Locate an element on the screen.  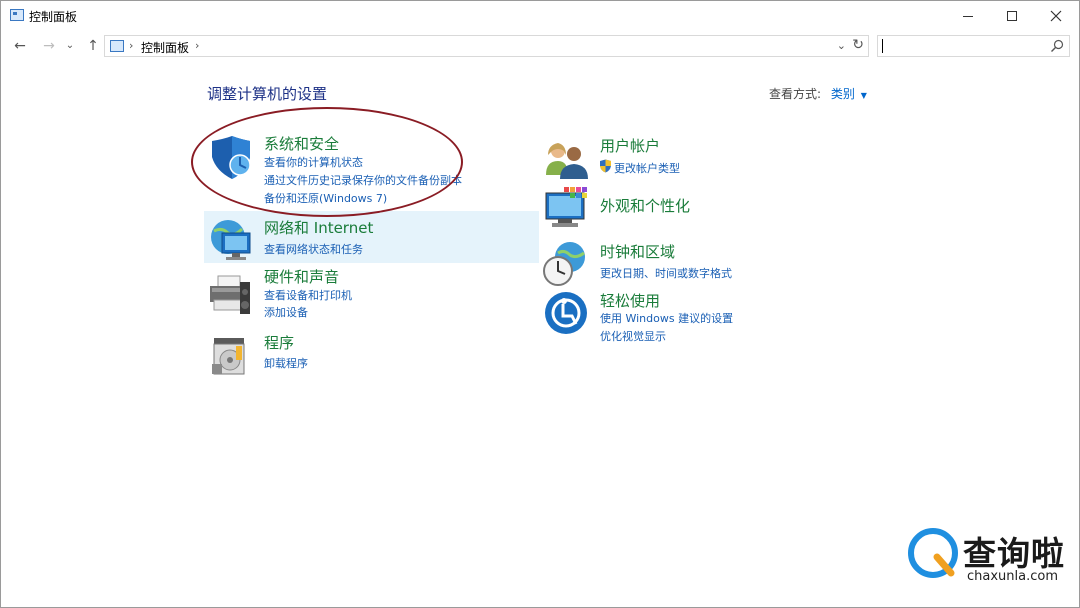
category-title-ease-of-access: 轻松使用 is located at coordinates (630, 300).